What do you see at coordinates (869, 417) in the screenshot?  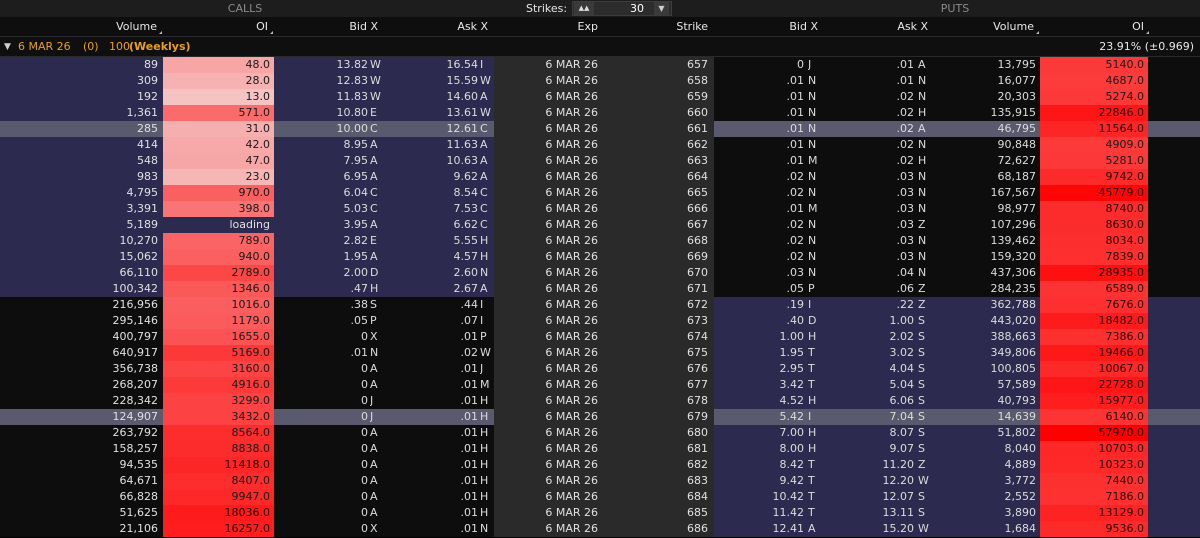 I see `put-ask: 7.04` at bounding box center [869, 417].